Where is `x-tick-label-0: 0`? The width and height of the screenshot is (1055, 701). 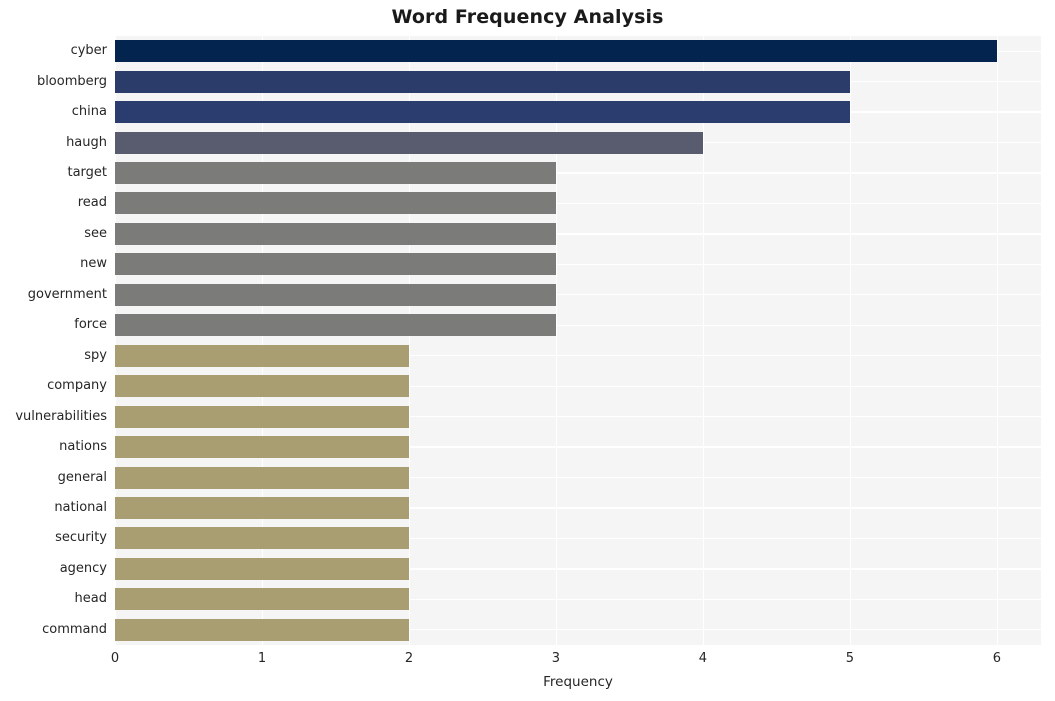 x-tick-label-0: 0 is located at coordinates (115, 658).